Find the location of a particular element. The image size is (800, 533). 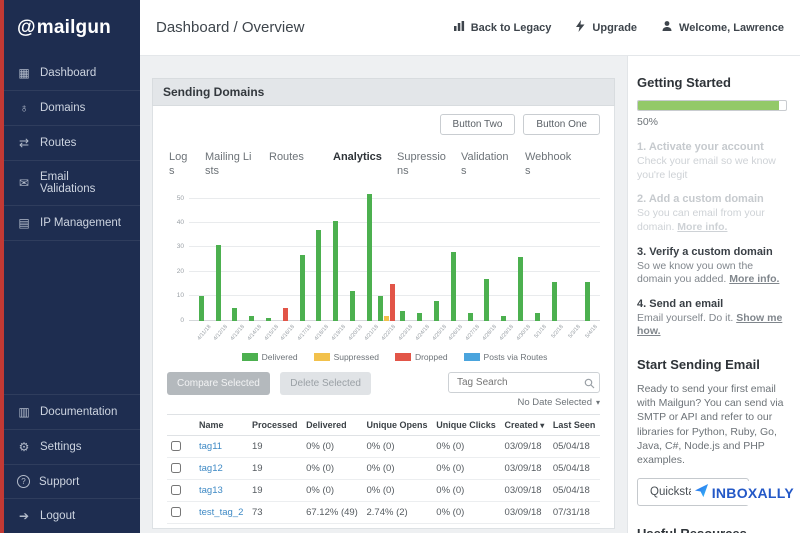

step-desc: Check your email so we know you're legit is located at coordinates (706, 168).